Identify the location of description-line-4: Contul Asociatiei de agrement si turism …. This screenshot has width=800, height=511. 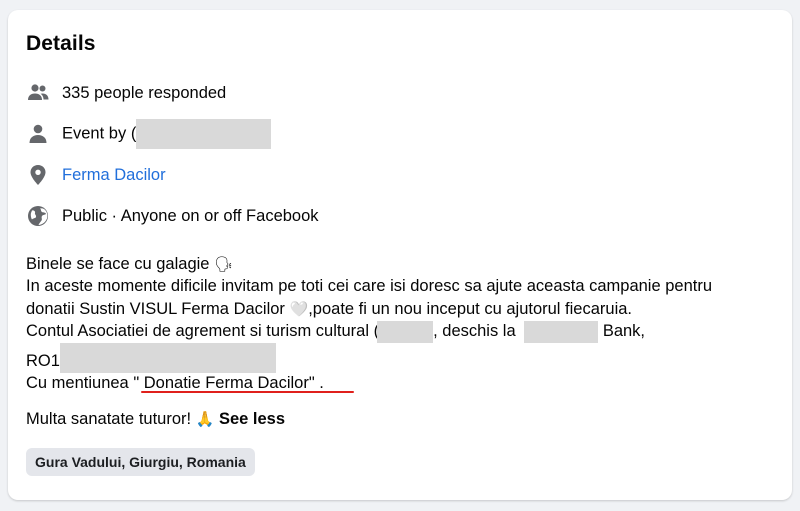
(335, 331).